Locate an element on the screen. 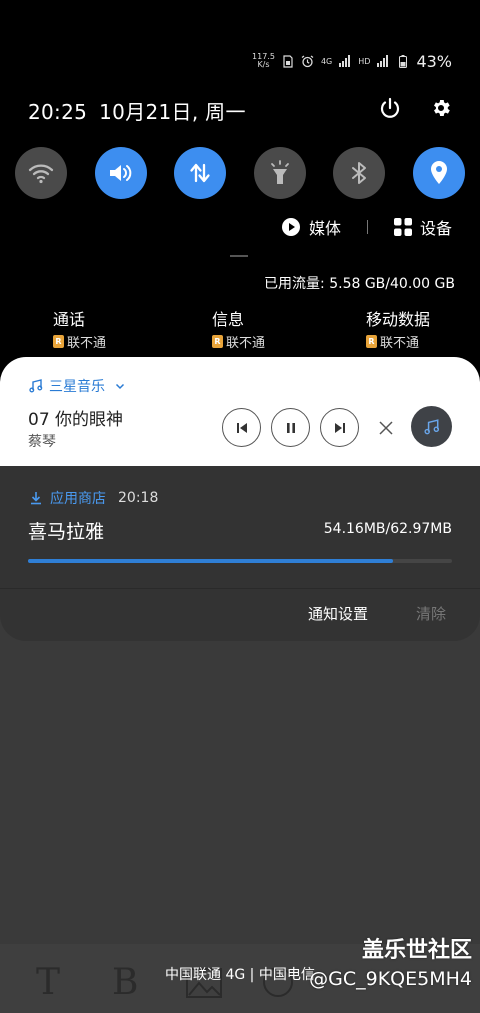 Image resolution: width=480 pixels, height=1013 pixels. download-progress-bar is located at coordinates (240, 561).